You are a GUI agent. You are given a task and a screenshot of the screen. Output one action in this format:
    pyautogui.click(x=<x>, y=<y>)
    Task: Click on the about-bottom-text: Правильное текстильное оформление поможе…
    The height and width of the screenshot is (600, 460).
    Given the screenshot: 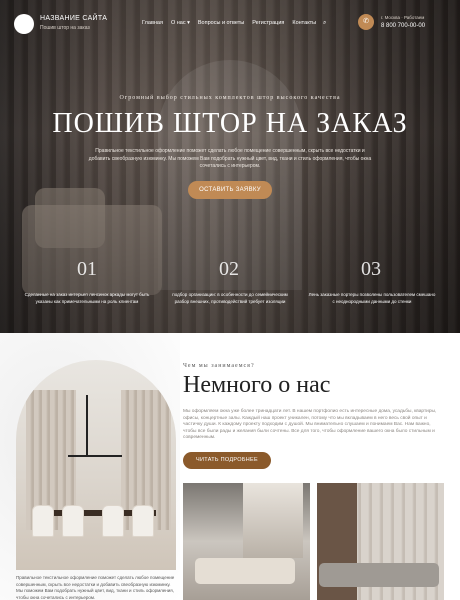 What is the action you would take?
    pyautogui.click(x=95, y=587)
    